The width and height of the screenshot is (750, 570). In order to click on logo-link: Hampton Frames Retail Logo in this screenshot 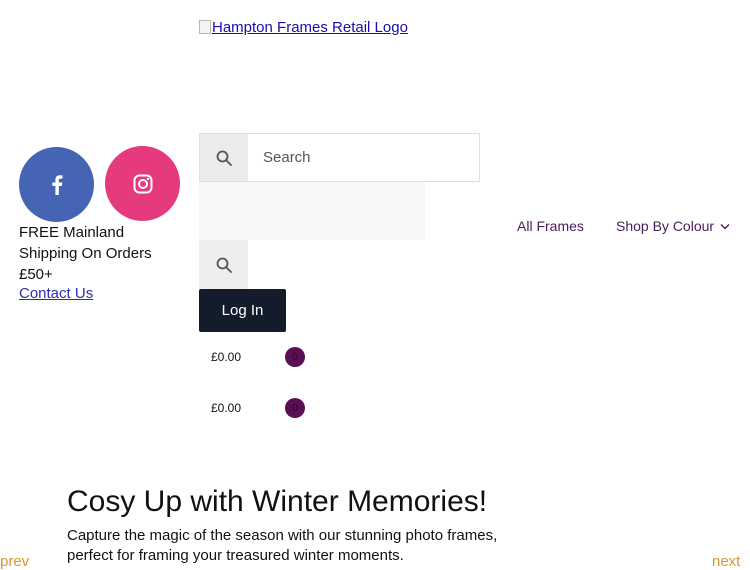, I will do `click(303, 27)`.